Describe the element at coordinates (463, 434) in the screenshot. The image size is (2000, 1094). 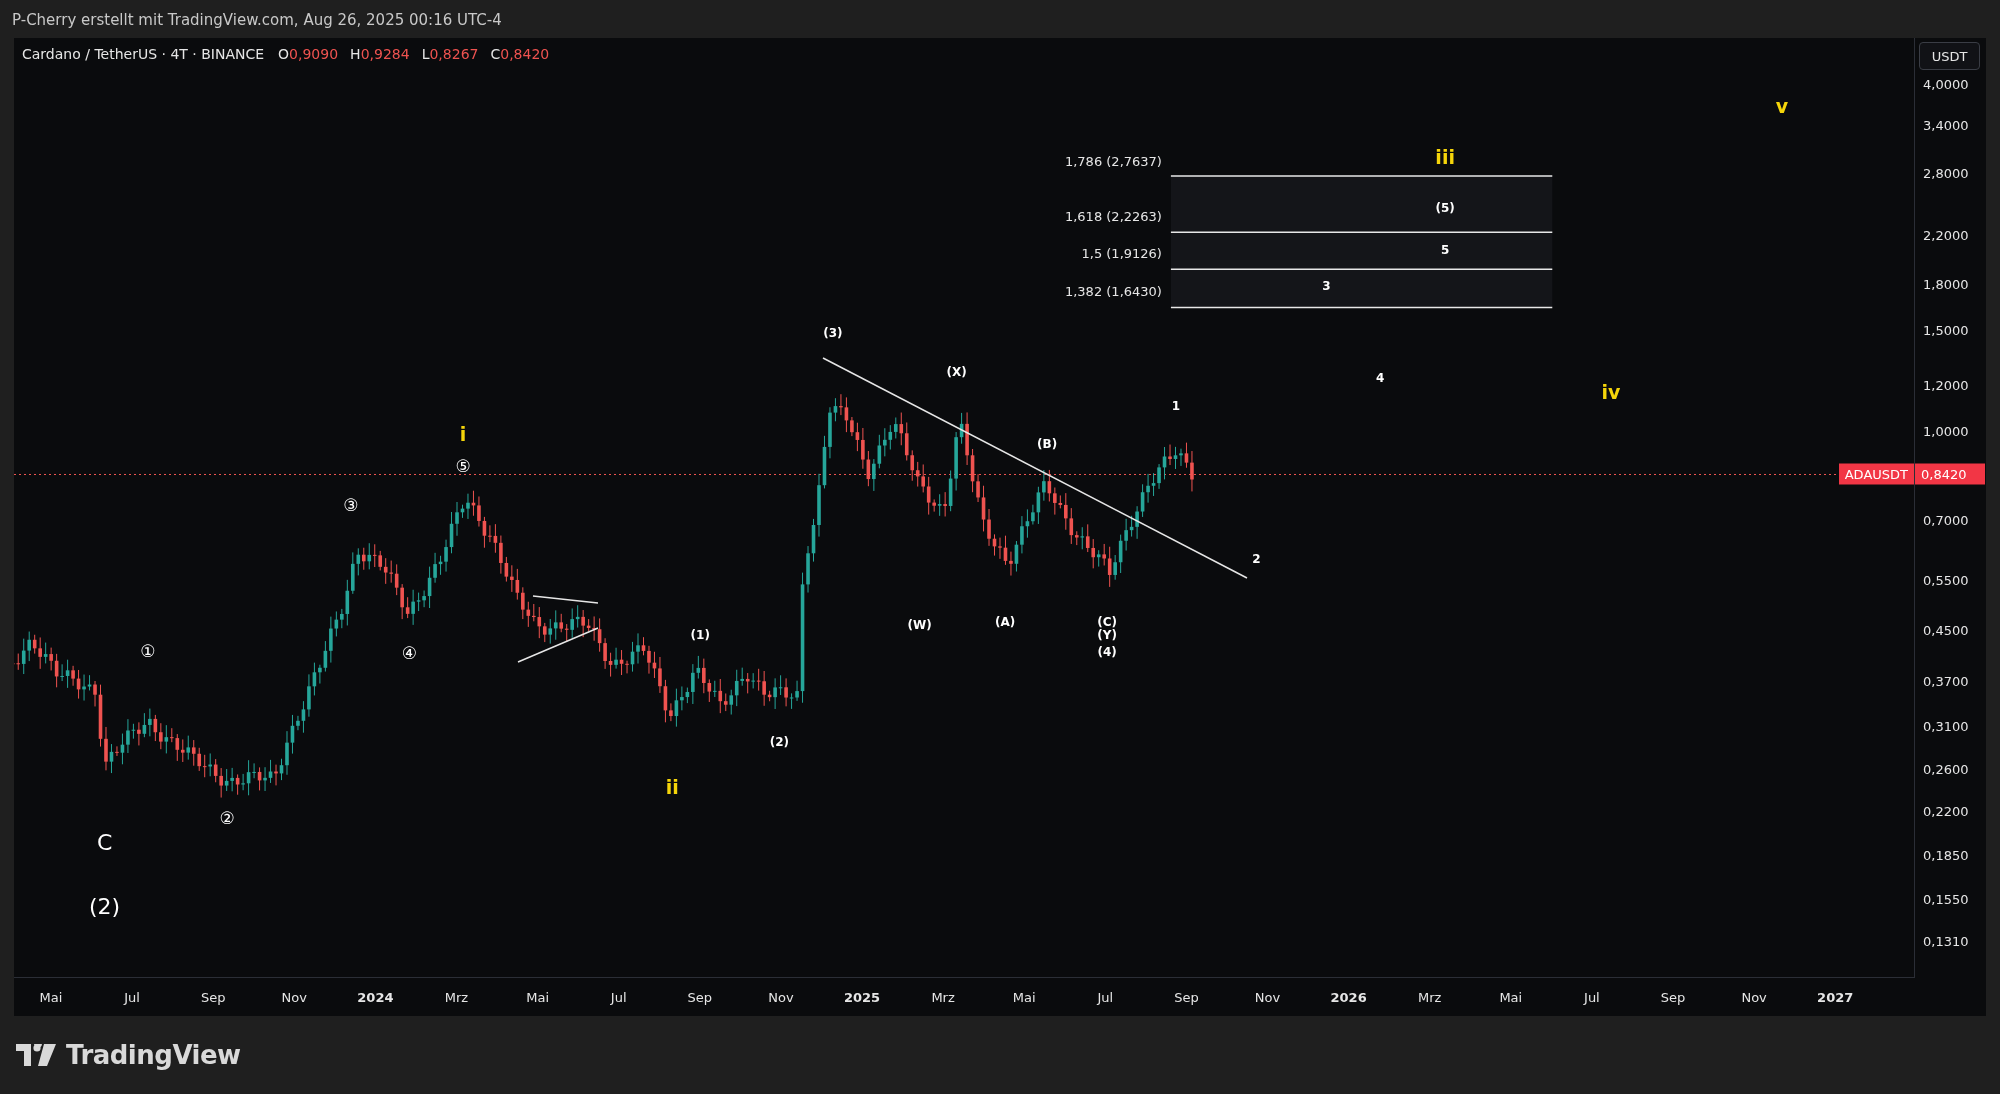
I see `wave-label: i` at that location.